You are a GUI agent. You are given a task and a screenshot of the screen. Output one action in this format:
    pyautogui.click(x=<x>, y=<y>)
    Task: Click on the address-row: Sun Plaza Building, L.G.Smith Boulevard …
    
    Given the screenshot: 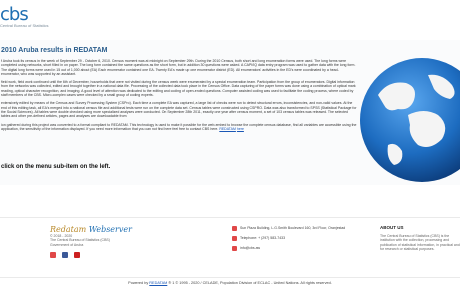 What is the action you would take?
    pyautogui.click(x=292, y=228)
    